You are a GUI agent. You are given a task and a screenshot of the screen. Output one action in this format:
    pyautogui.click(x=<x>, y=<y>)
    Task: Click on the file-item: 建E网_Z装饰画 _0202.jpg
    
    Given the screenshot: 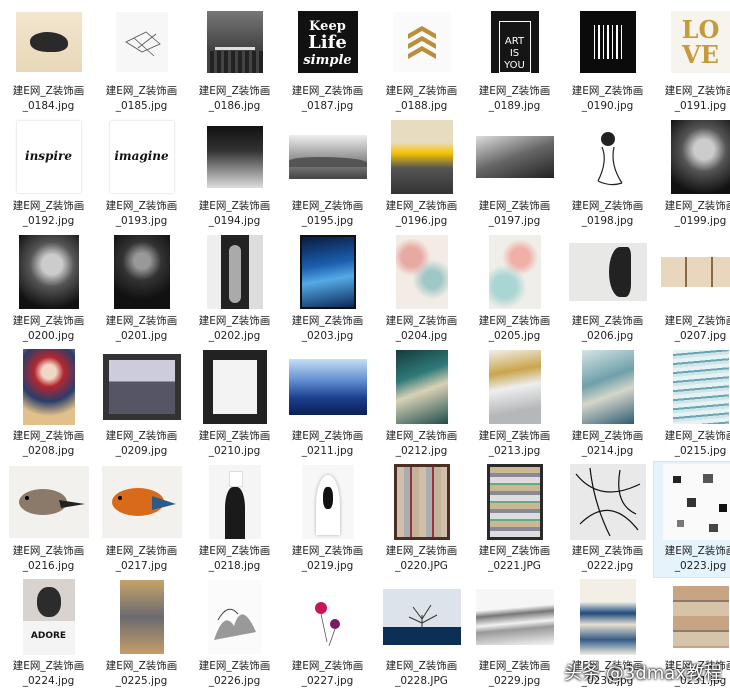 What is the action you would take?
    pyautogui.click(x=234, y=289)
    